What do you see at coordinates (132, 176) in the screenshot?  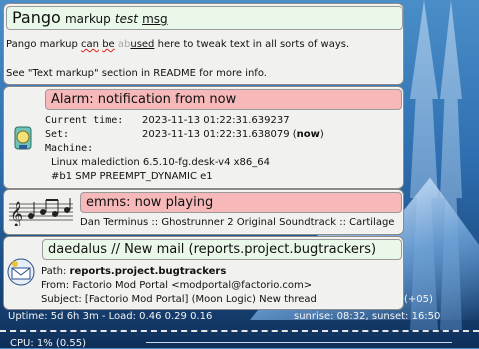 I see `machine-line2: #b1 SMP PREEMPT_DYNAMIC e1` at bounding box center [132, 176].